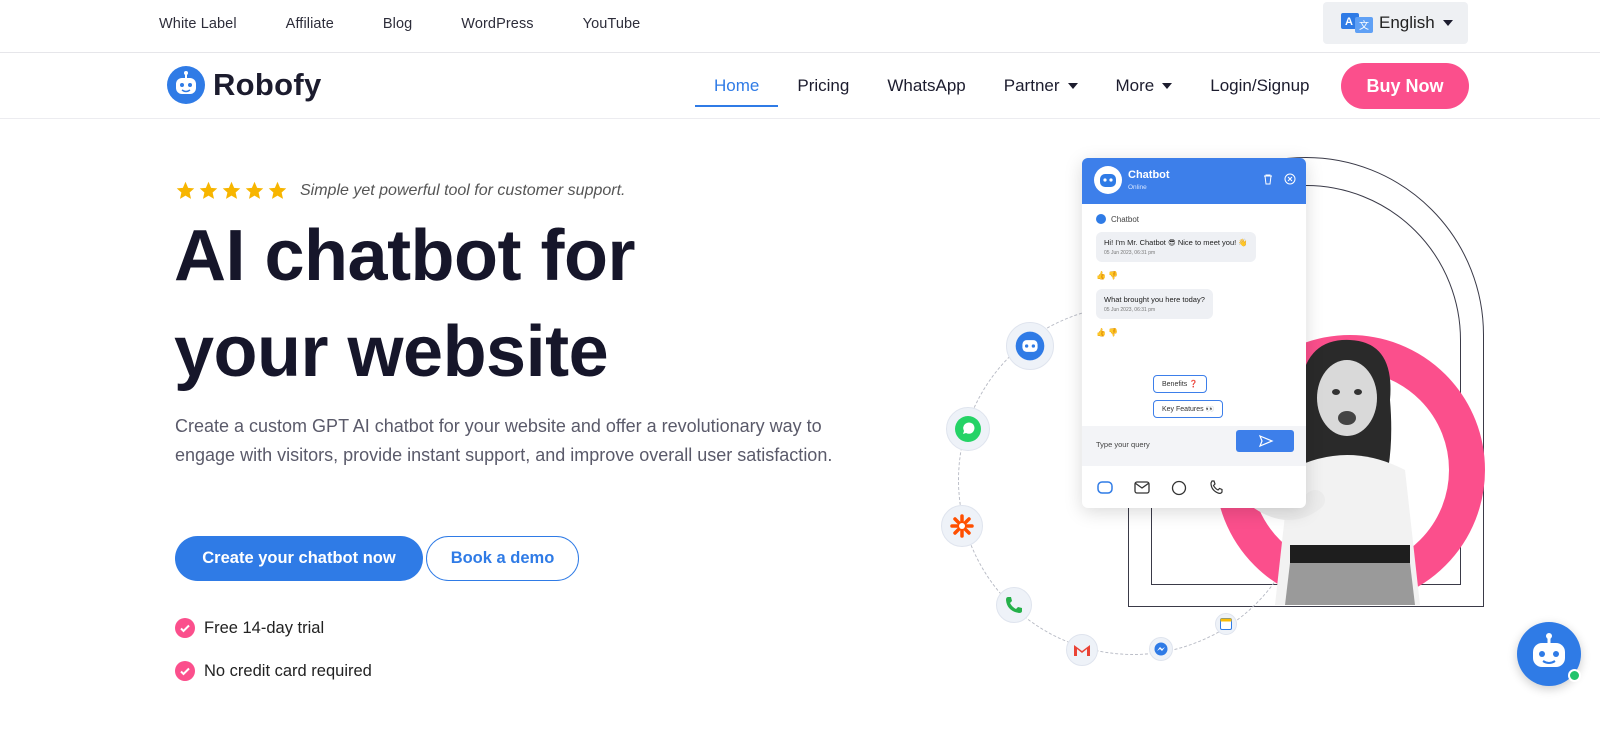 This screenshot has width=1600, height=734. What do you see at coordinates (1574, 675) in the screenshot?
I see `online-indicator` at bounding box center [1574, 675].